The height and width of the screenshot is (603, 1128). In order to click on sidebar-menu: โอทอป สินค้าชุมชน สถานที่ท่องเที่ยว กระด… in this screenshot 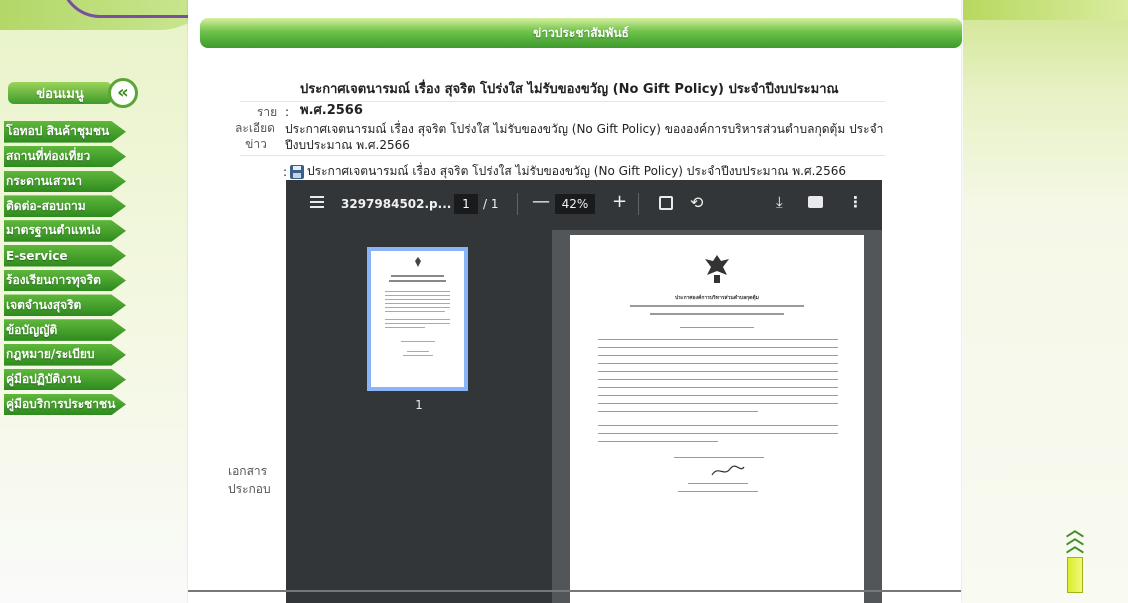, I will do `click(72, 269)`.